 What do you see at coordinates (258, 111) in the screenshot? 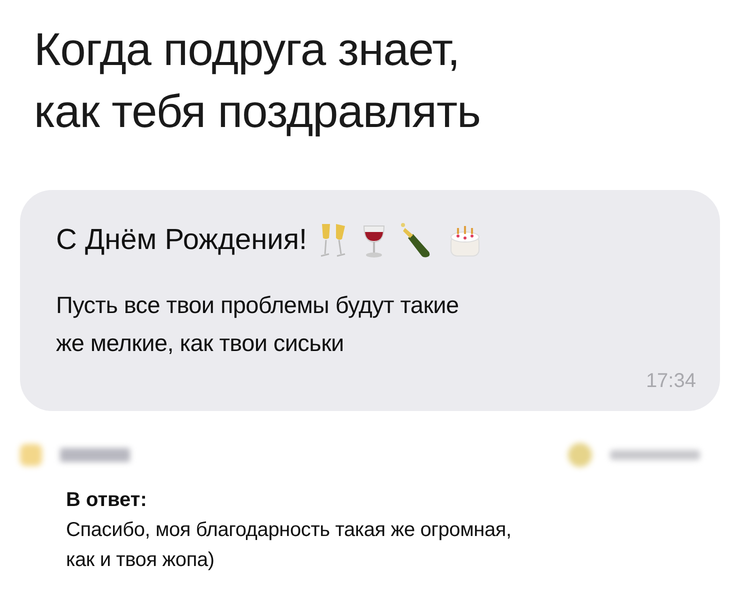
I see `caption-text: как тебя поздравлять` at bounding box center [258, 111].